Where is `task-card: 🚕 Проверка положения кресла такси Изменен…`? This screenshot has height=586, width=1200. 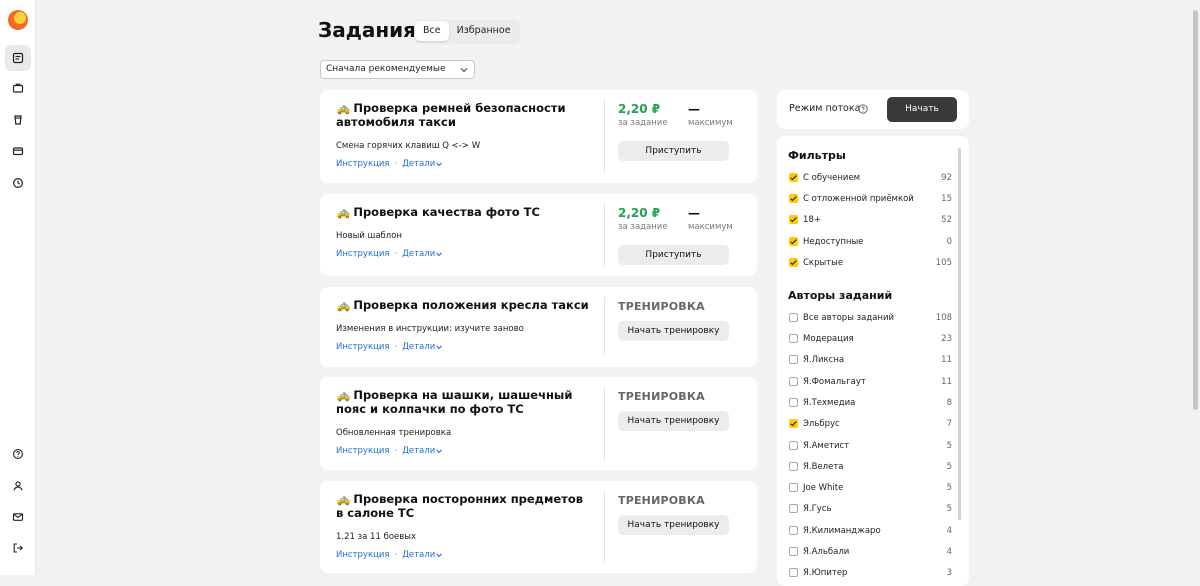
task-card: 🚕 Проверка положения кресла такси Изменен… is located at coordinates (538, 327).